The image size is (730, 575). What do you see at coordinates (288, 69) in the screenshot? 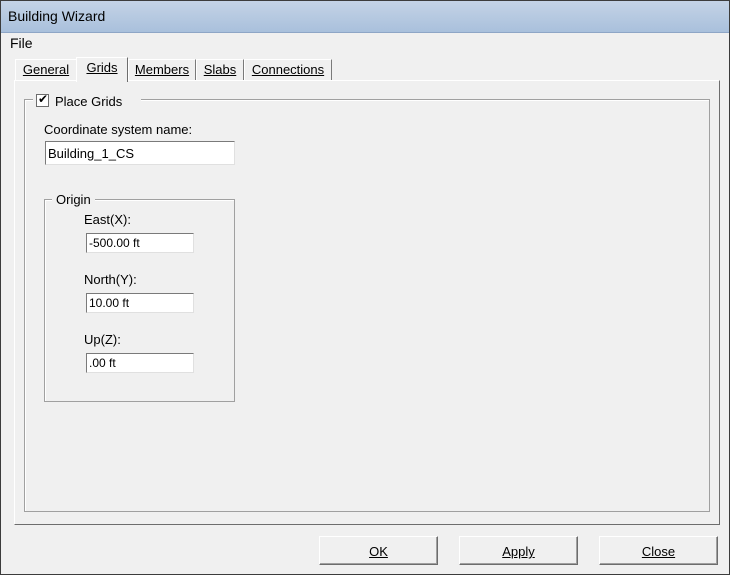
I see `tab-connections: Connections` at bounding box center [288, 69].